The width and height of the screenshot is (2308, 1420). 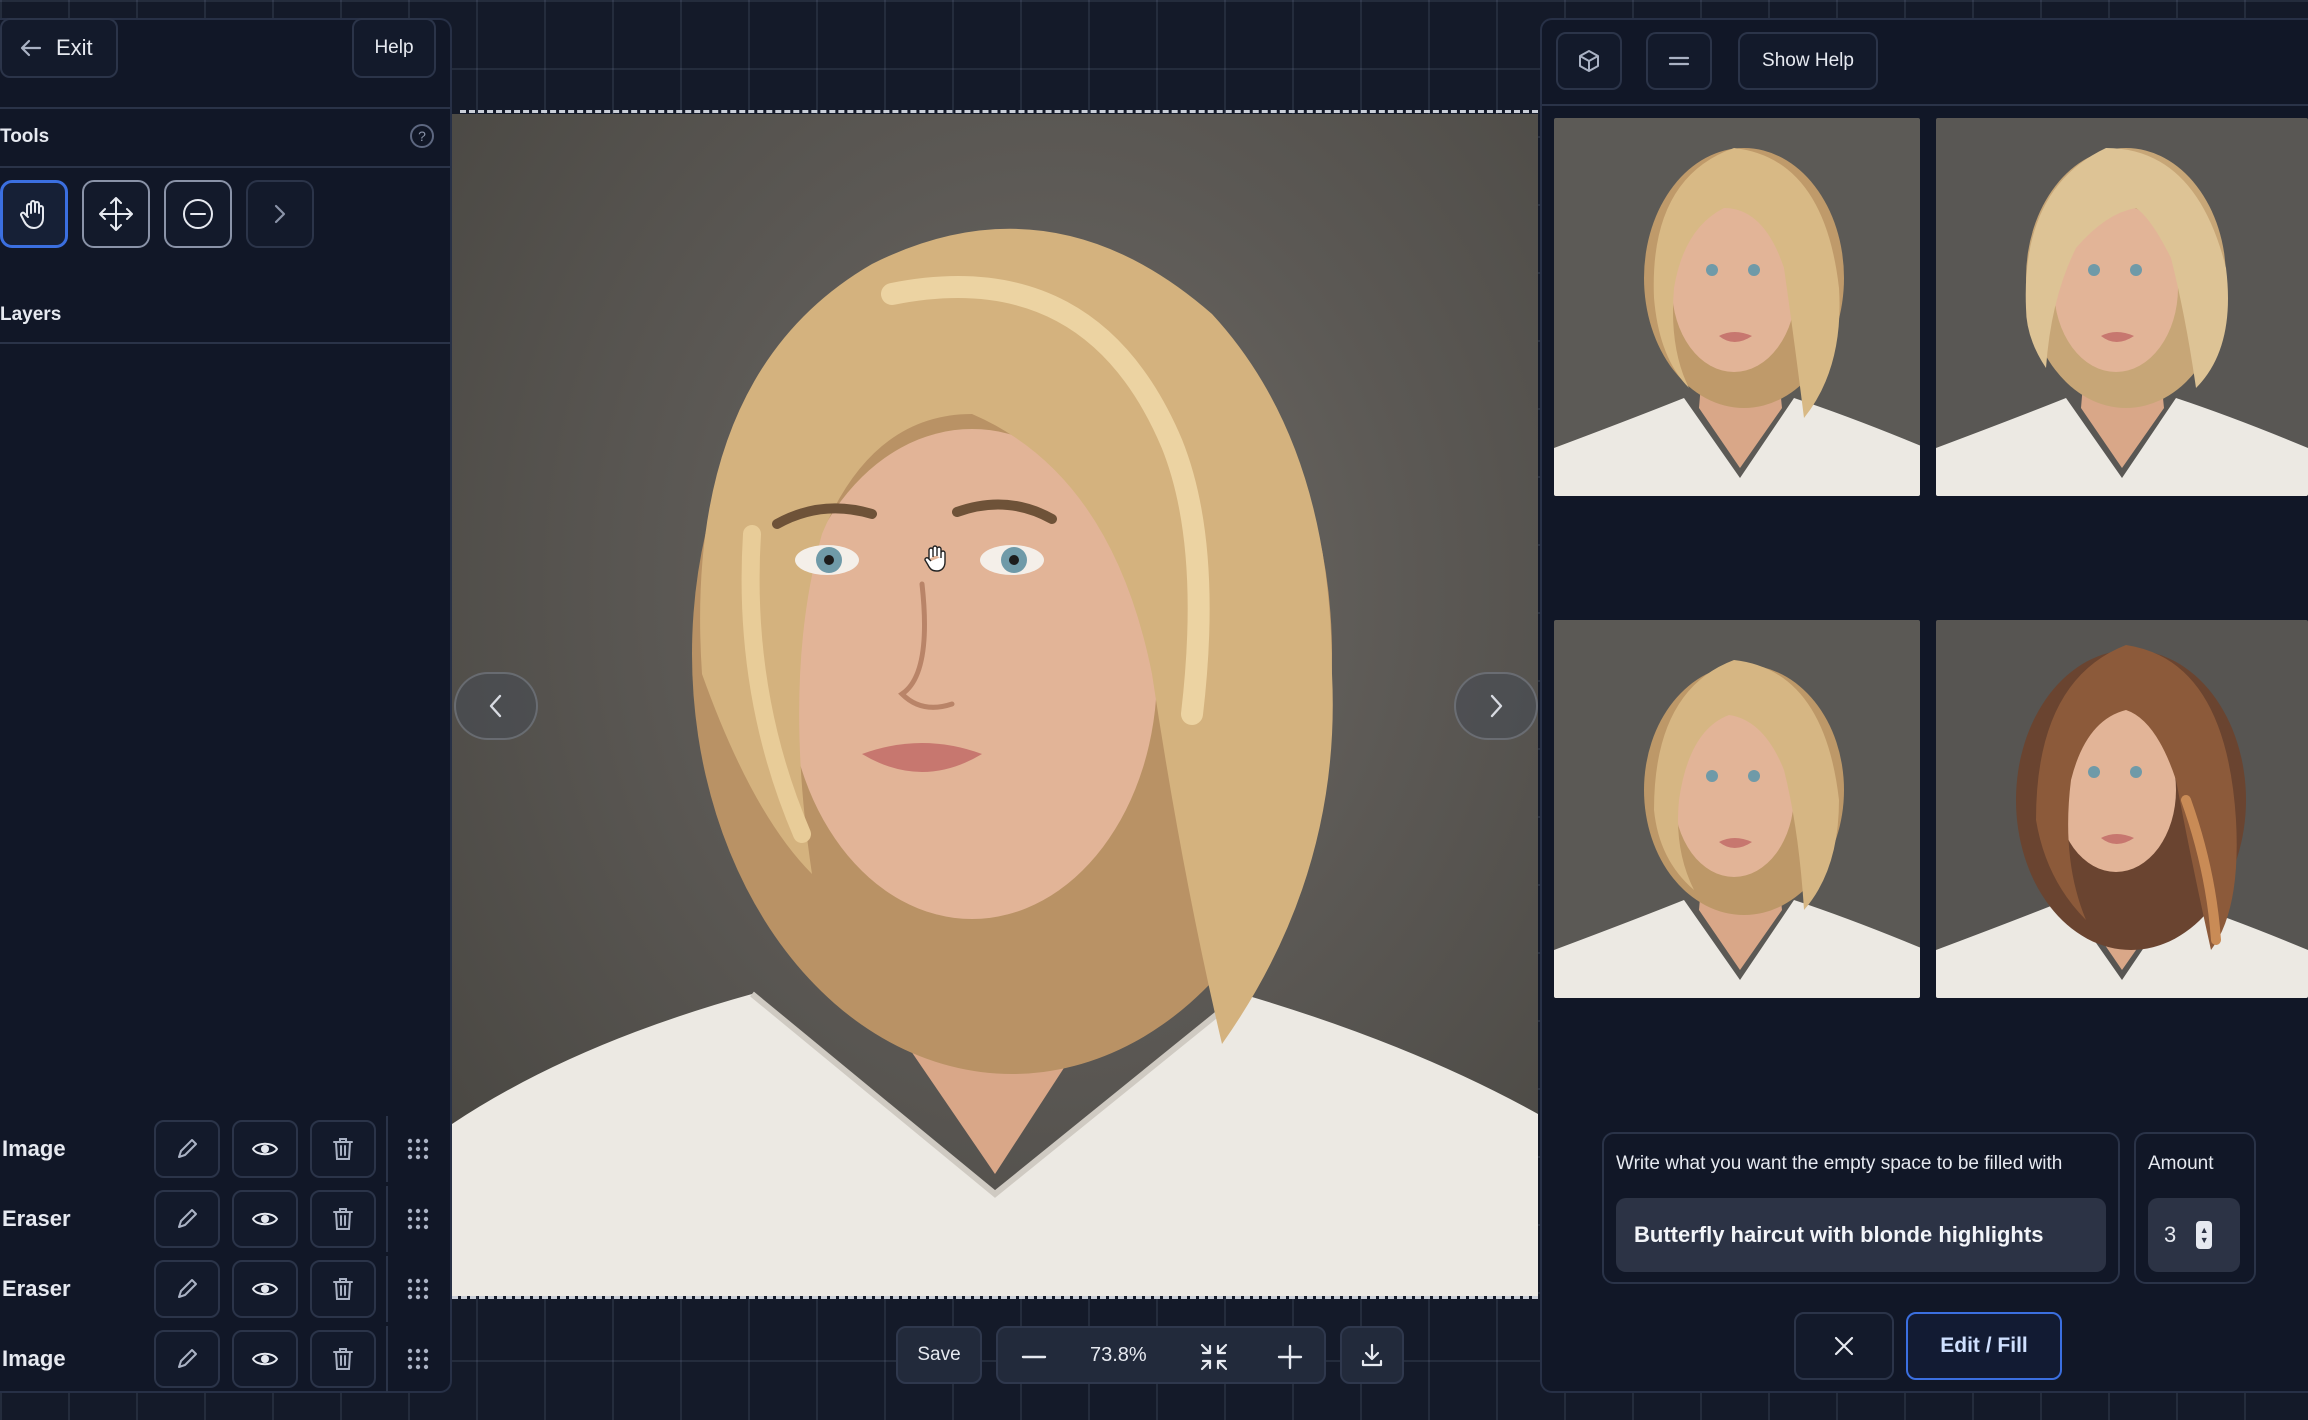 I want to click on download-icon, so click(x=1372, y=1355).